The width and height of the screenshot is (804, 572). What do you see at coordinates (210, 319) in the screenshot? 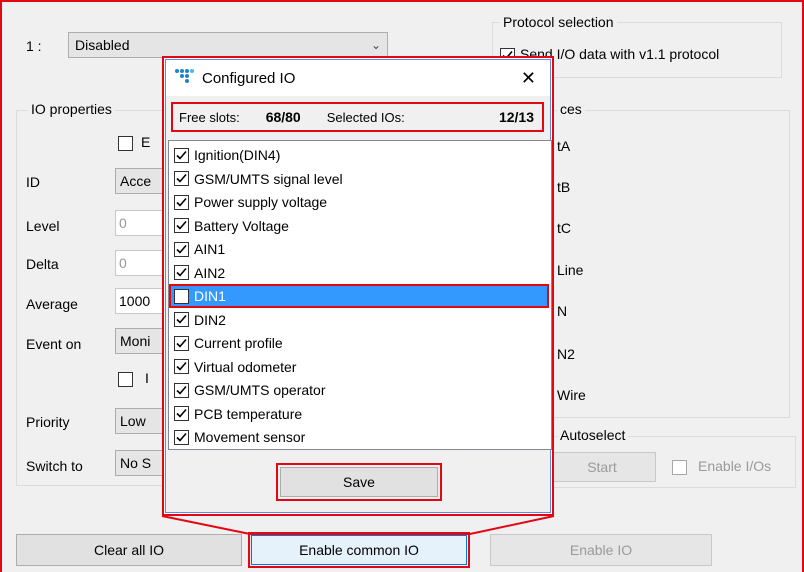
I see `io-item-label: DIN2` at bounding box center [210, 319].